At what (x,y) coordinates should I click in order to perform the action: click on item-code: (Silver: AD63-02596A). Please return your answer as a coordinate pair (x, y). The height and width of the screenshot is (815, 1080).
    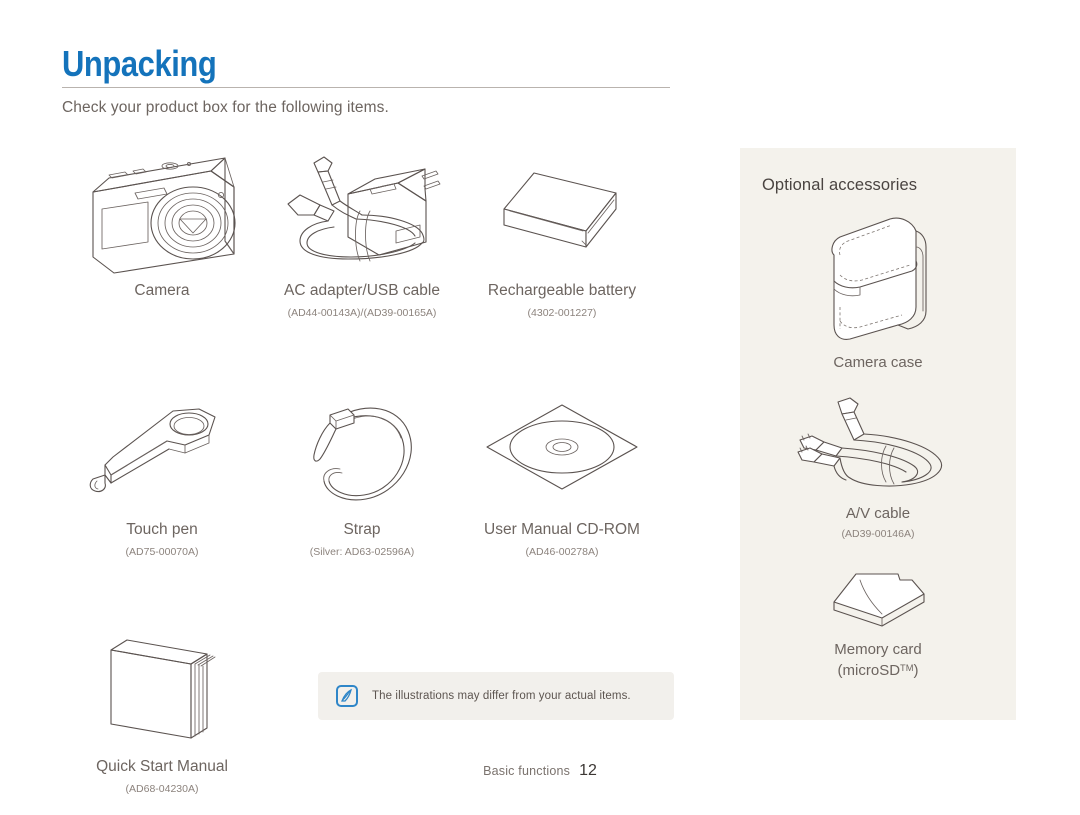
    Looking at the image, I should click on (362, 552).